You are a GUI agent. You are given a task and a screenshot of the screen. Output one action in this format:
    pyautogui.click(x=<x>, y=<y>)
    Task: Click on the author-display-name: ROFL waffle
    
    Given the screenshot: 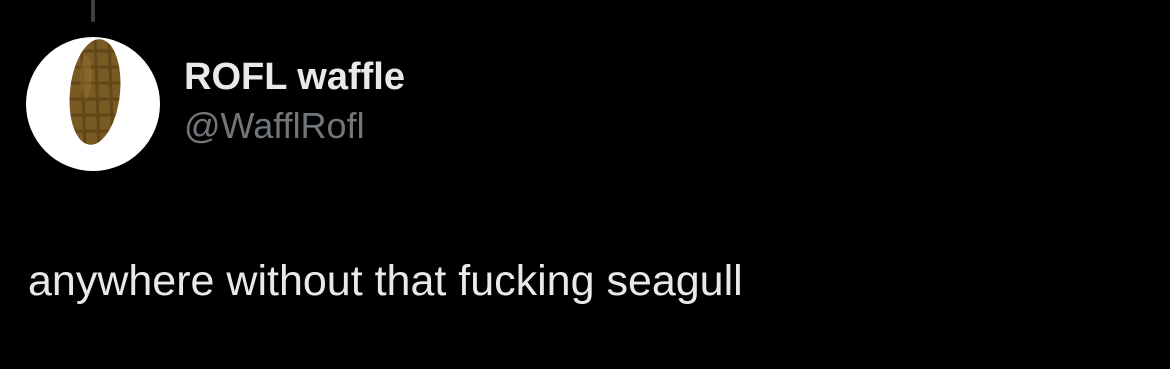 What is the action you would take?
    pyautogui.click(x=294, y=77)
    